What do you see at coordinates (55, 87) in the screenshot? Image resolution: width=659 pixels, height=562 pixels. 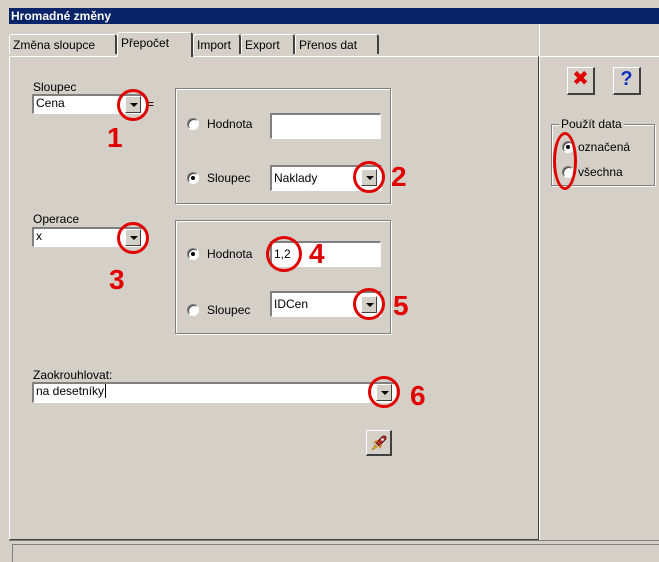 I see `sloupec-label: Sloupec` at bounding box center [55, 87].